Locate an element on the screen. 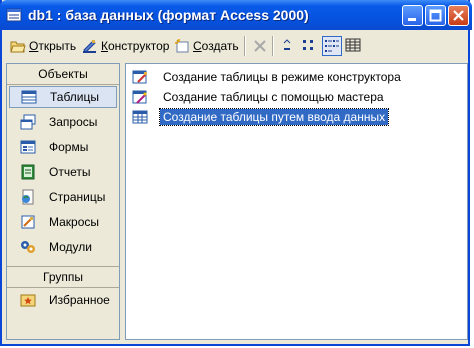  toolbar: Открыть Конструктор Создать is located at coordinates (235, 45).